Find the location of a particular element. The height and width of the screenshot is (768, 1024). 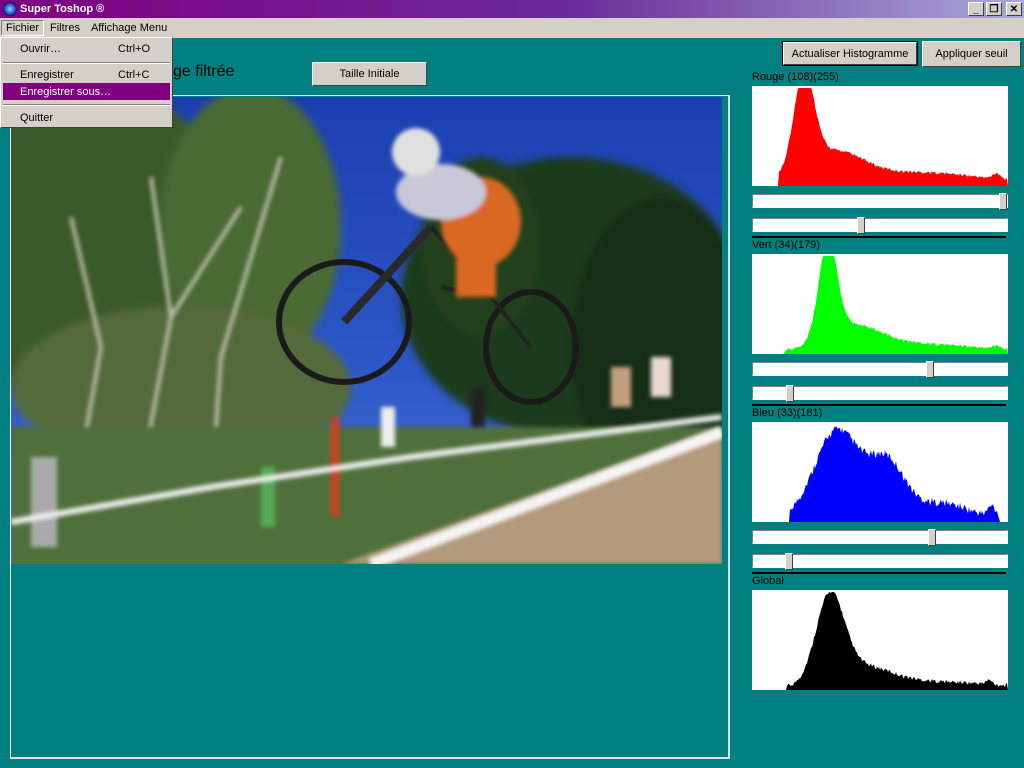

rouge-histogram is located at coordinates (880, 136).